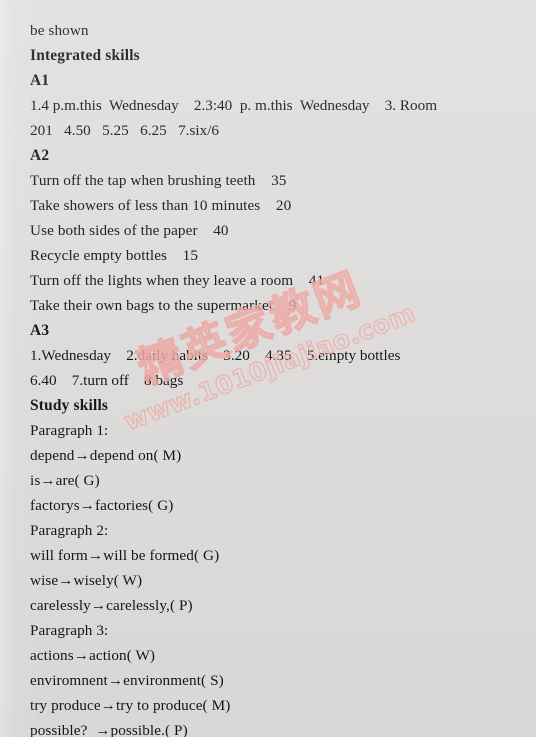 The width and height of the screenshot is (536, 737). I want to click on correction-line: is→are( G), so click(65, 480).